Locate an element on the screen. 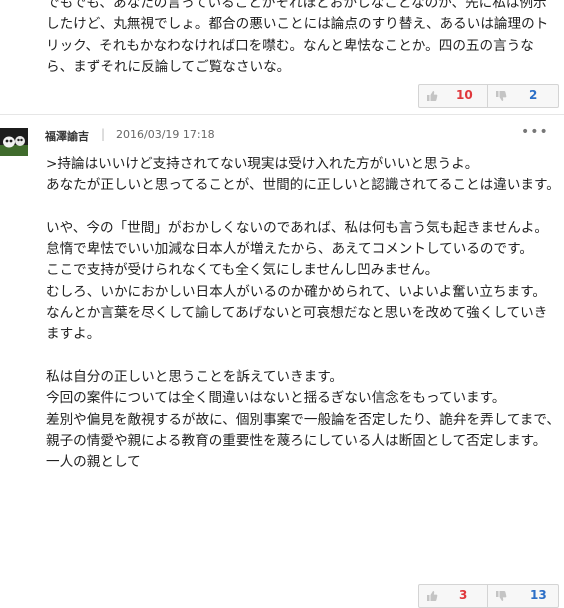  more-options-icon: ••• is located at coordinates (535, 132).